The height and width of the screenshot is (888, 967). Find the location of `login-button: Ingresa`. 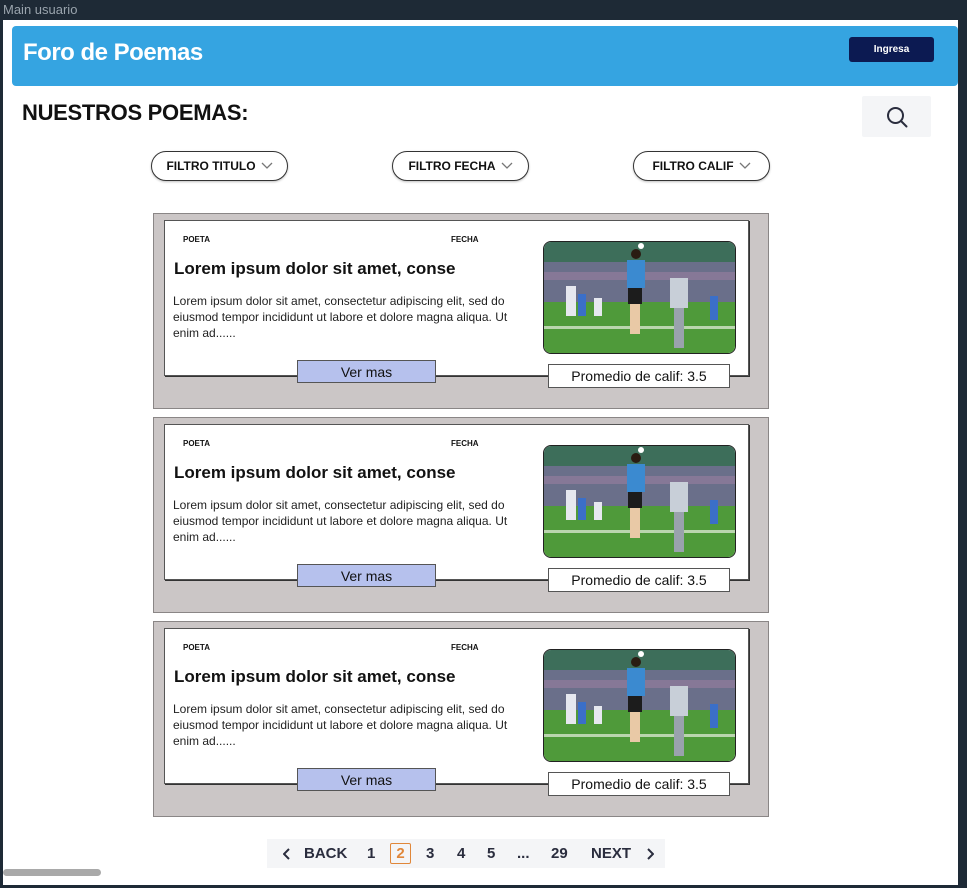

login-button: Ingresa is located at coordinates (891, 49).